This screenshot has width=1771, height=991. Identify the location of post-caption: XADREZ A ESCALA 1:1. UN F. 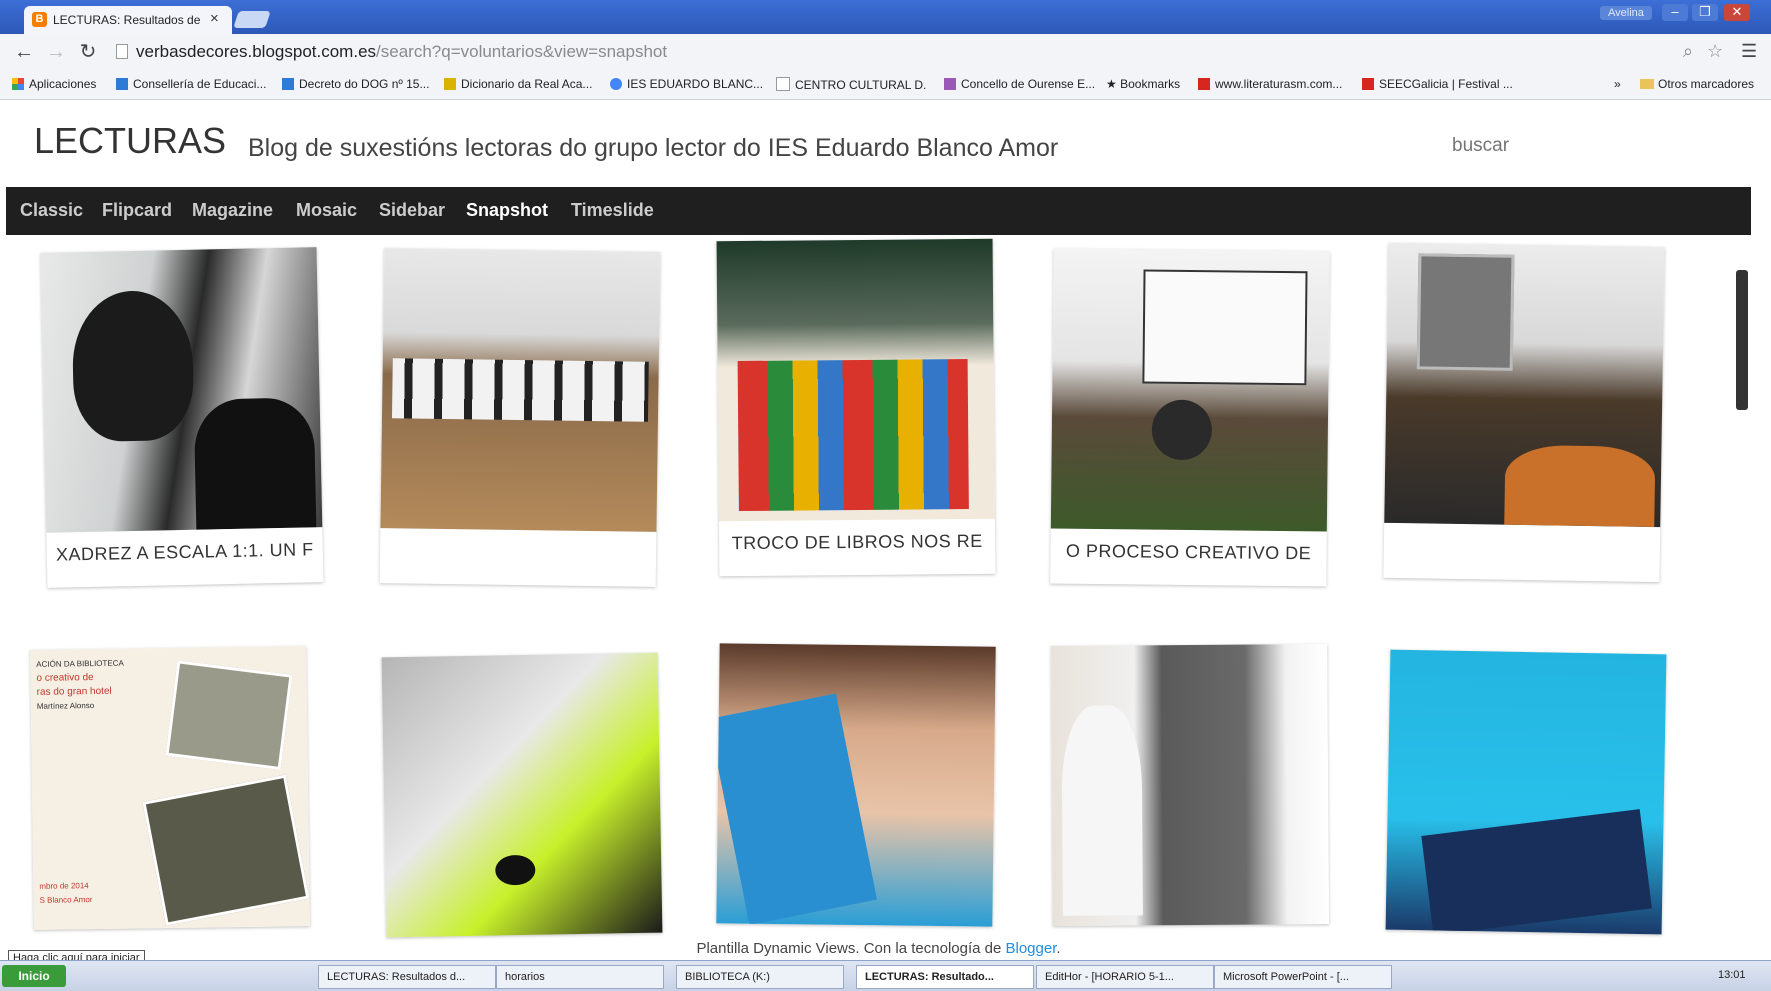
(184, 552).